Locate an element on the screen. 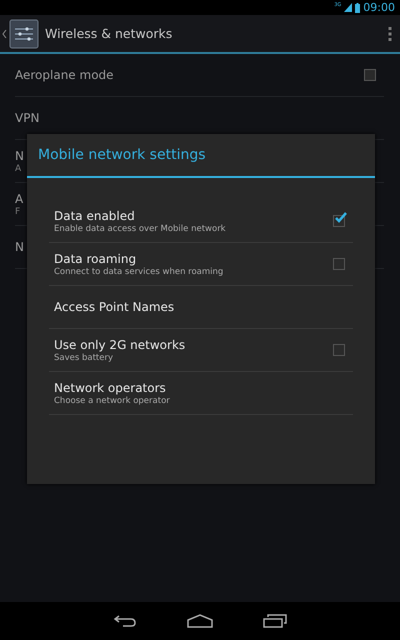  setting-title: Network operators is located at coordinates (110, 387).